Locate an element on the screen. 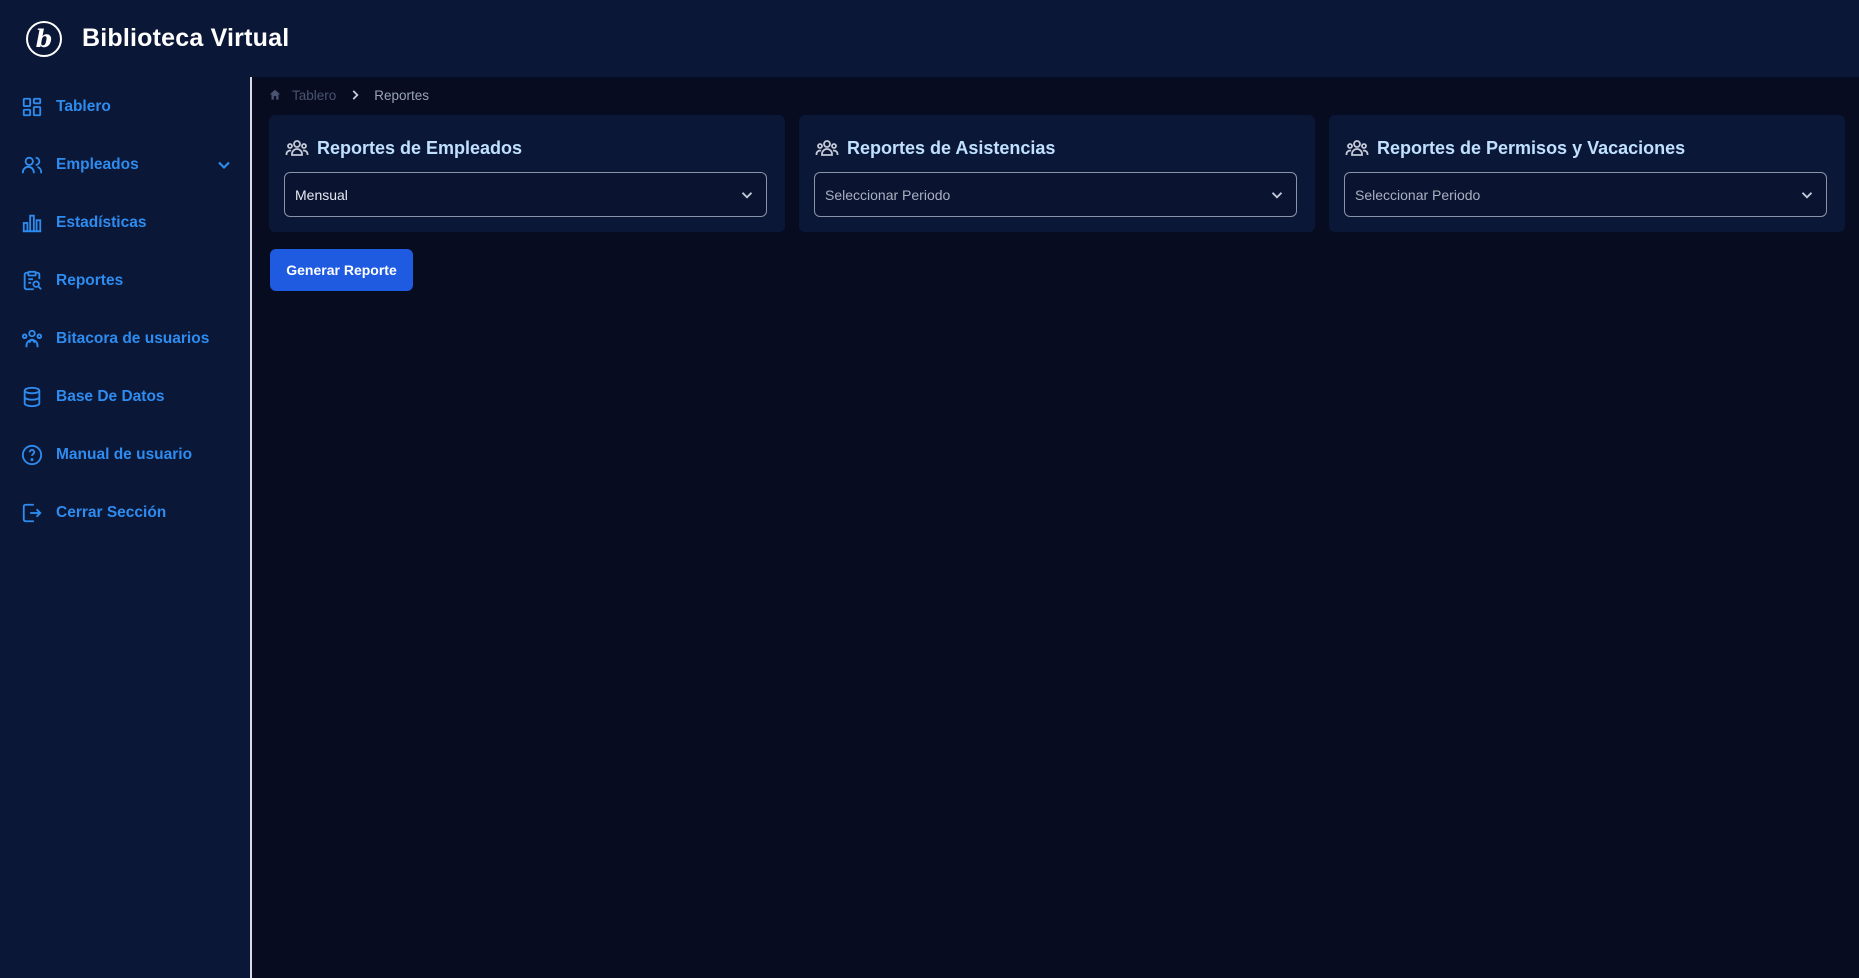 This screenshot has height=978, width=1859. app-title: Biblioteca Virtual is located at coordinates (186, 38).